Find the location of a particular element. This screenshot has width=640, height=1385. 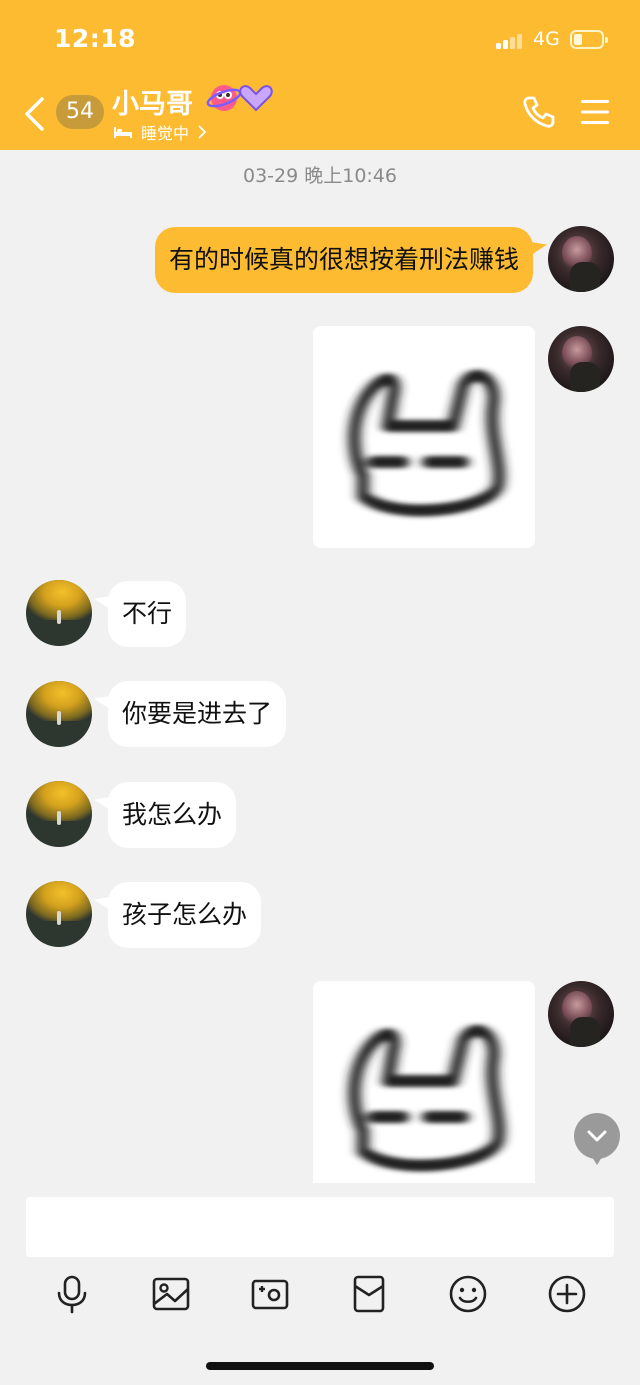

menu-icon is located at coordinates (595, 112).